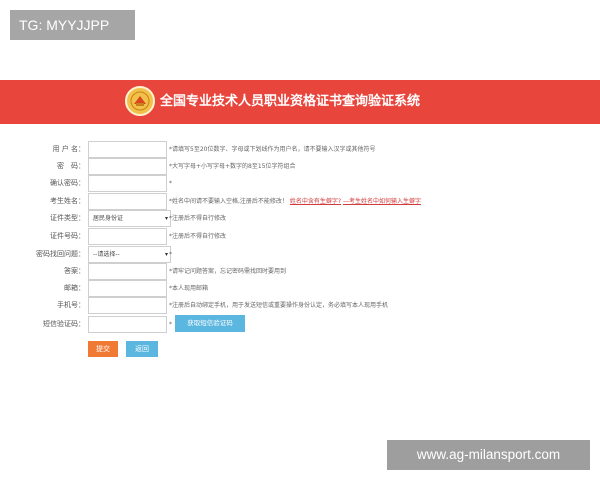 The image size is (600, 480). What do you see at coordinates (315, 201) in the screenshot?
I see `rare-char-link: 姓名中含有生僻字?` at bounding box center [315, 201].